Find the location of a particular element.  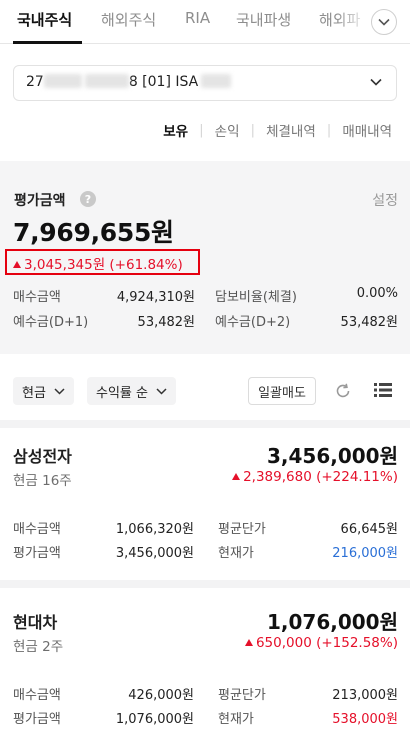

sort-value: 수익률 순 is located at coordinates (122, 393).